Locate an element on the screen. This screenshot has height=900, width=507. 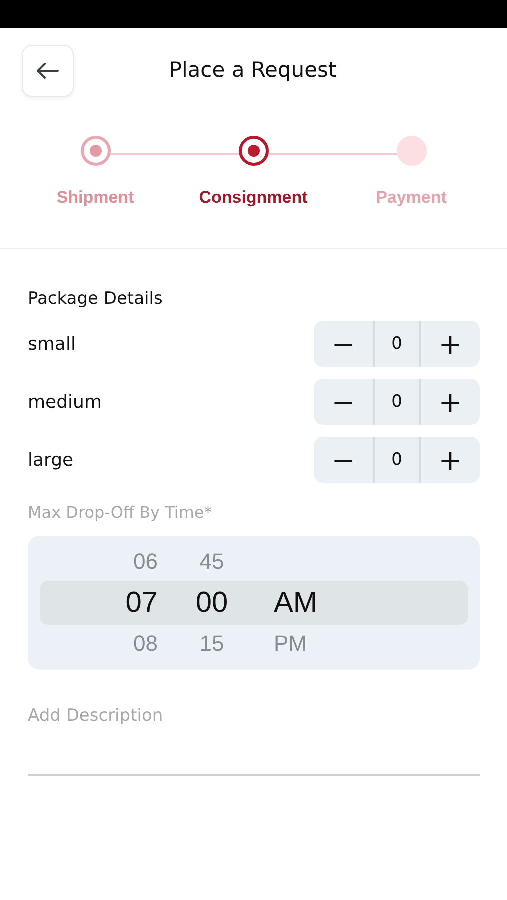
package-size-label: small is located at coordinates (52, 344).